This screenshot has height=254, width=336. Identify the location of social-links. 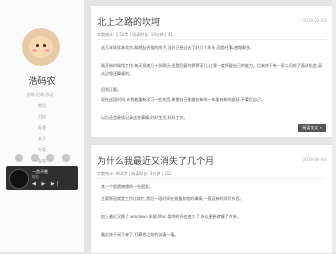
(42, 158).